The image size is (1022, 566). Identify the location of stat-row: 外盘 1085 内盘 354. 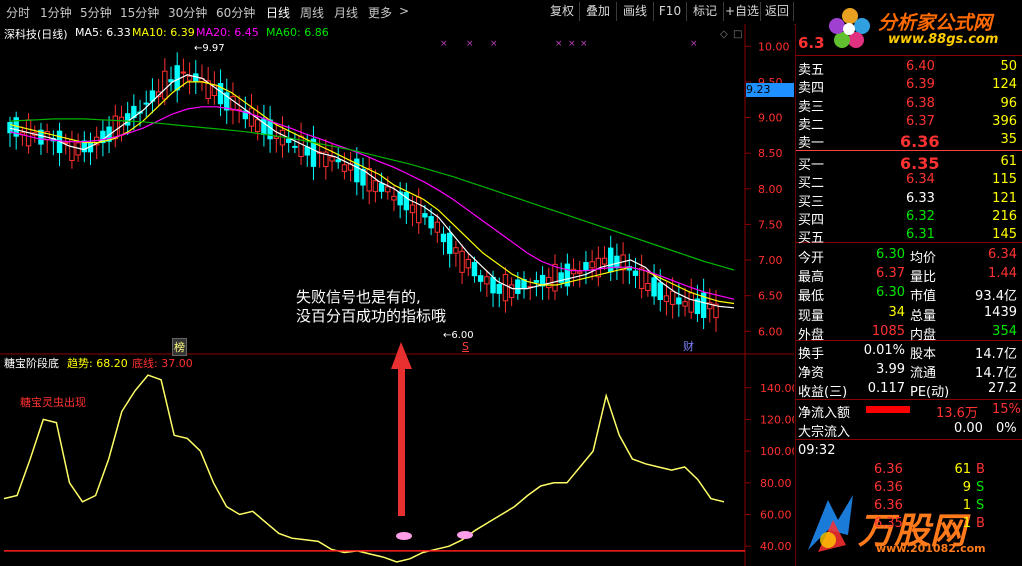
(909, 333).